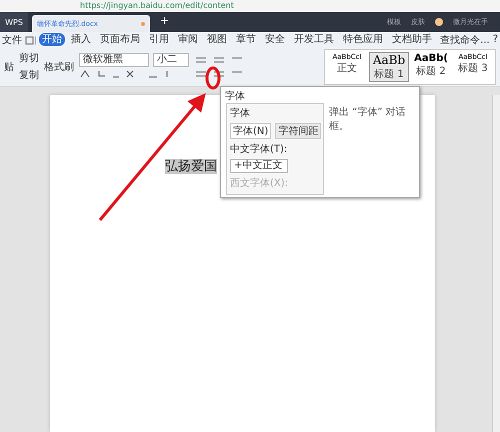 The width and height of the screenshot is (500, 432). What do you see at coordinates (275, 39) in the screenshot?
I see `ribbon-tab: 安全` at bounding box center [275, 39].